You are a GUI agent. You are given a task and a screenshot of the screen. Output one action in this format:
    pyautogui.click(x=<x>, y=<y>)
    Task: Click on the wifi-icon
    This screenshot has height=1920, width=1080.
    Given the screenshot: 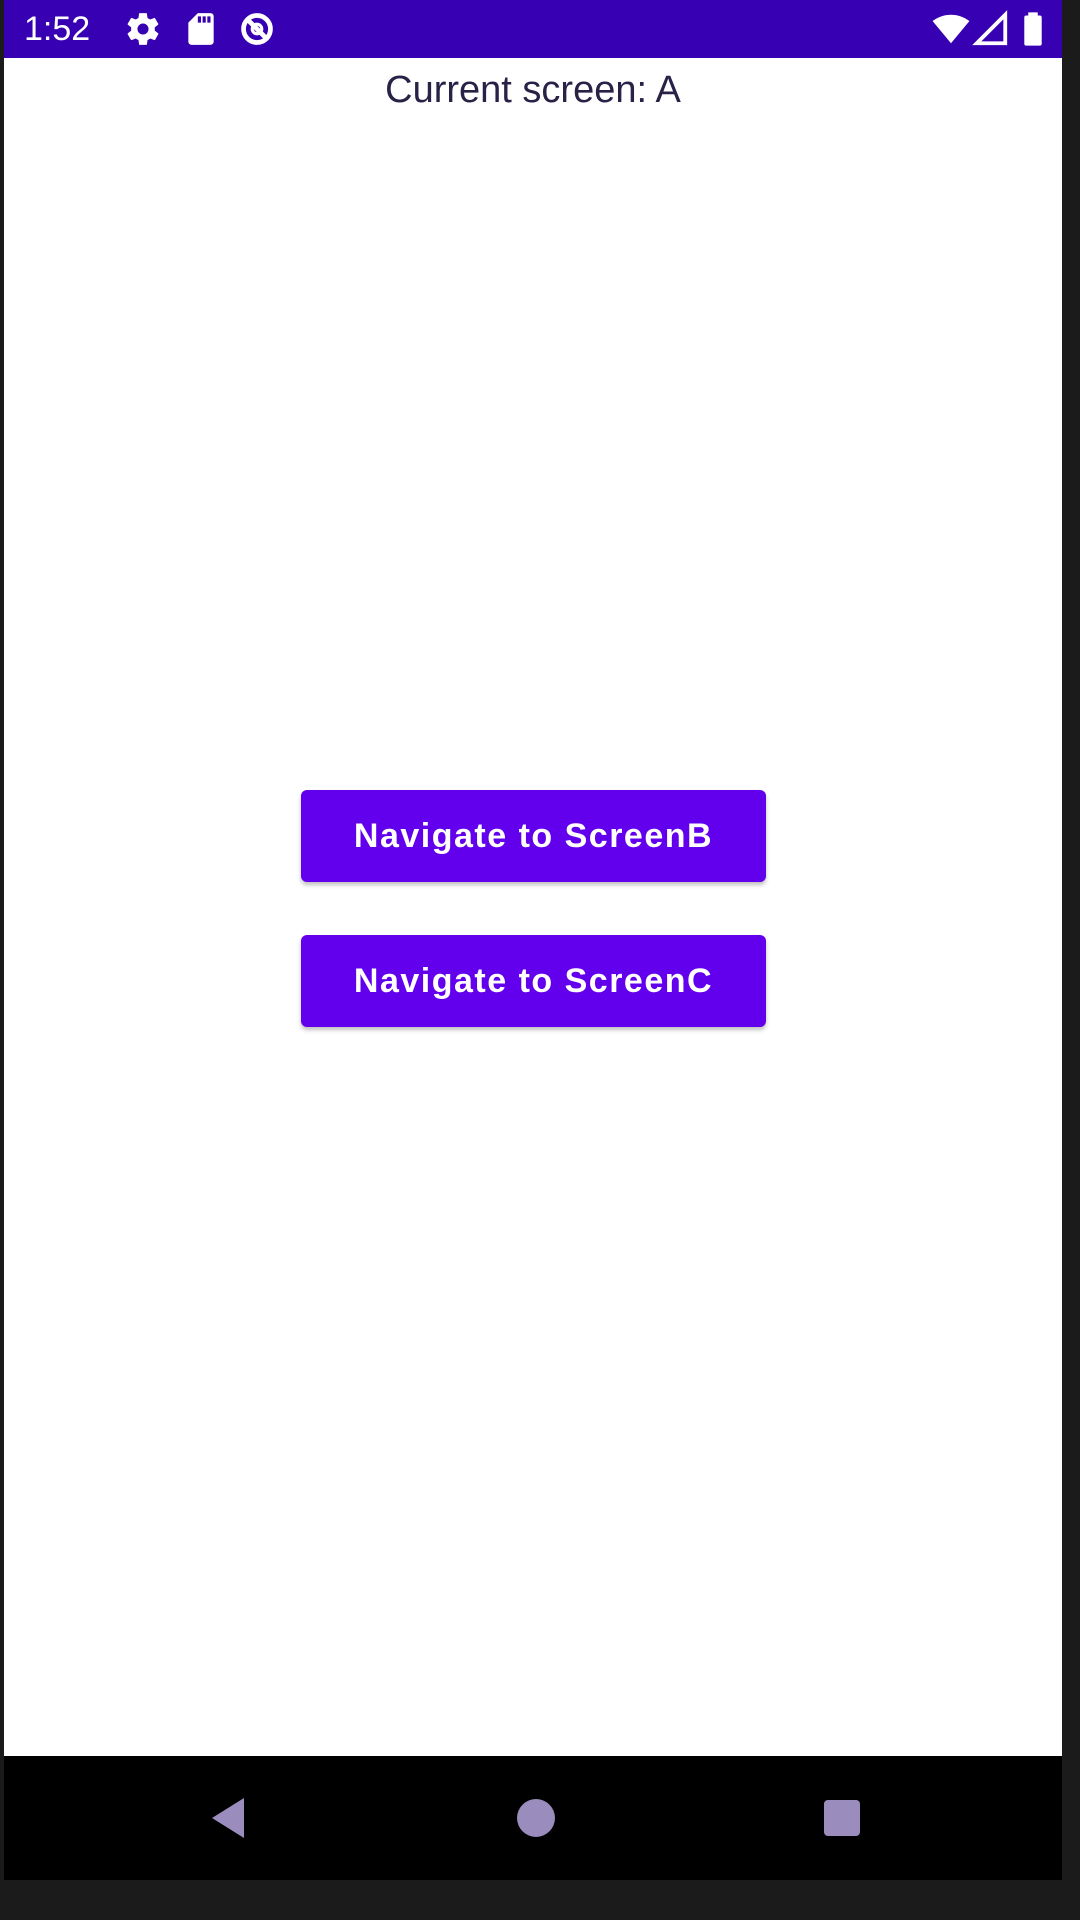 What is the action you would take?
    pyautogui.click(x=951, y=29)
    